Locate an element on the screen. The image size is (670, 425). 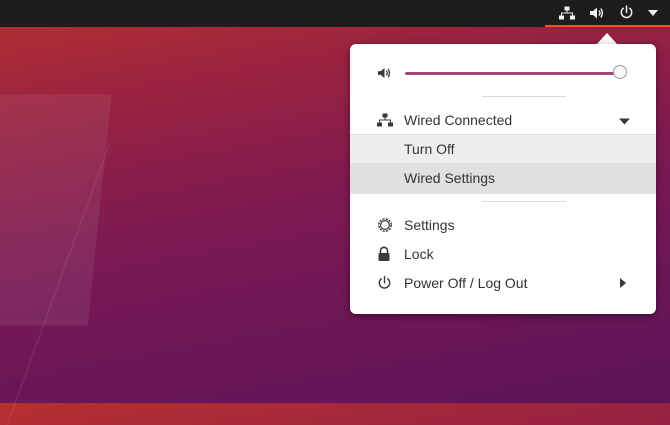
top-panel is located at coordinates (335, 13).